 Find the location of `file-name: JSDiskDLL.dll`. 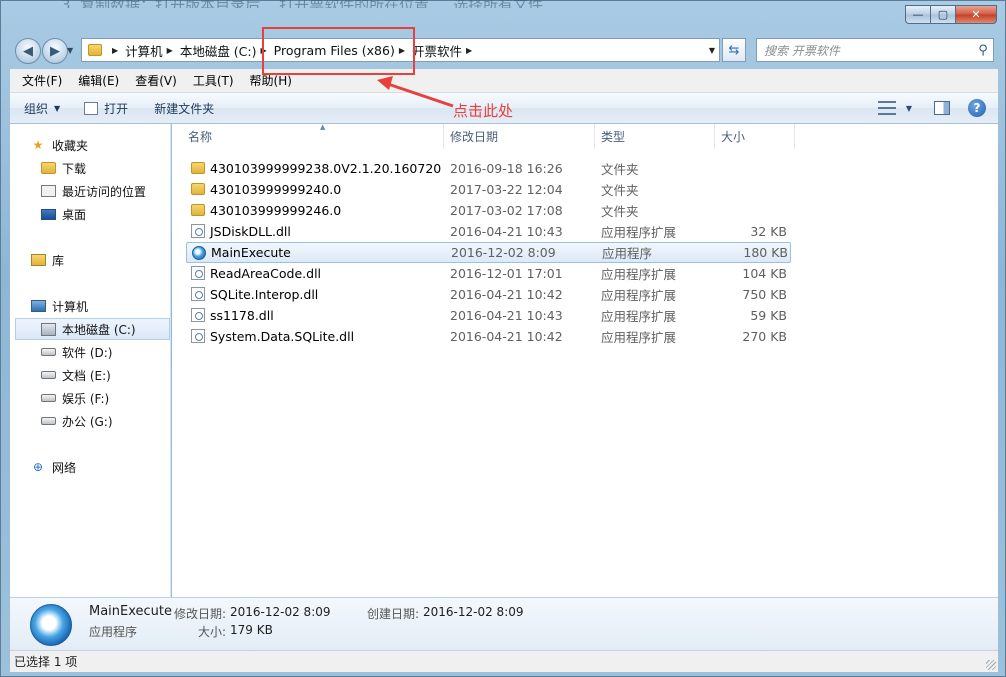

file-name: JSDiskDLL.dll is located at coordinates (250, 231).